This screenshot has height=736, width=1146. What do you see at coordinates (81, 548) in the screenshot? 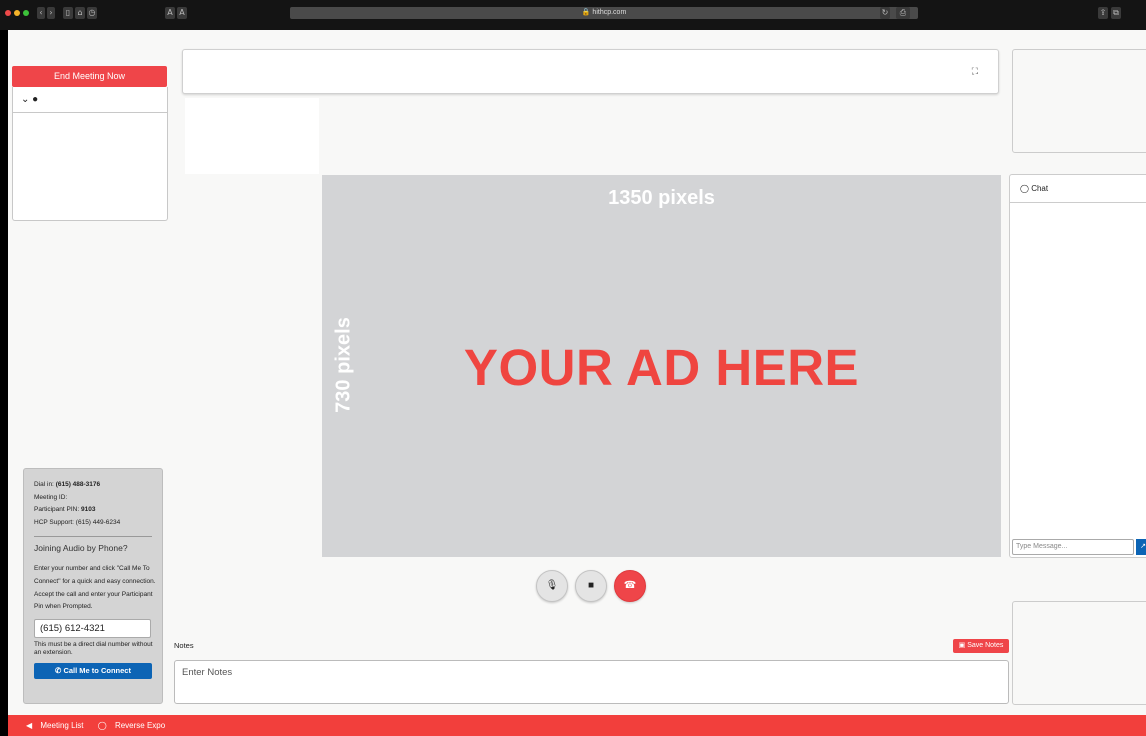
I see `audio-by-phone-heading: Joining Audio by Phone?` at bounding box center [81, 548].